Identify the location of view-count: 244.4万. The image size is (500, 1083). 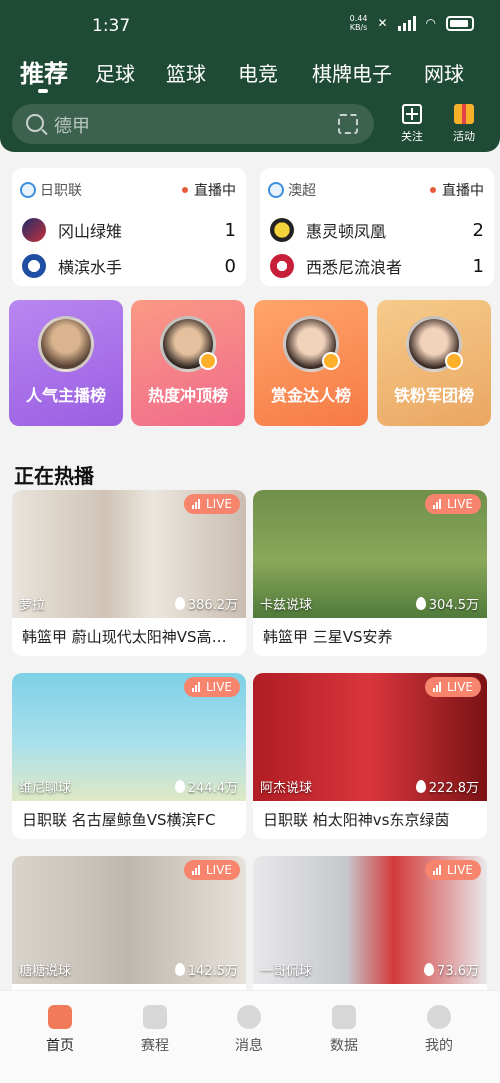
(206, 786).